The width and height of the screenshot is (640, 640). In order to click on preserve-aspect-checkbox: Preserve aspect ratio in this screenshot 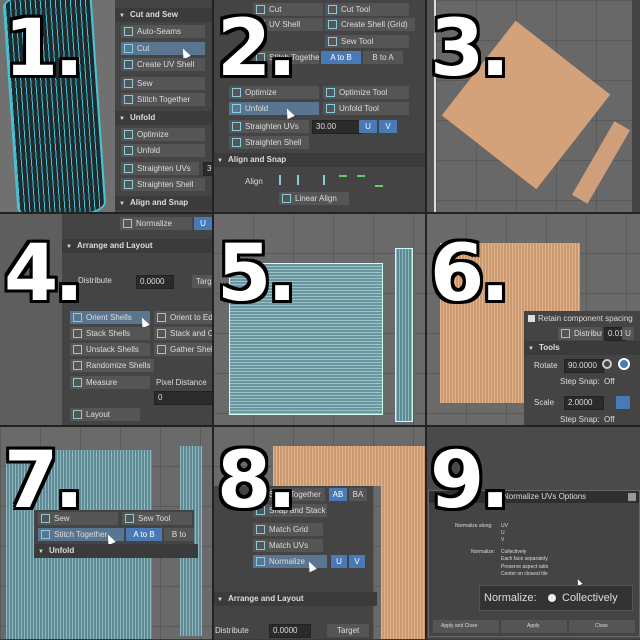, I will do `click(524, 567)`.